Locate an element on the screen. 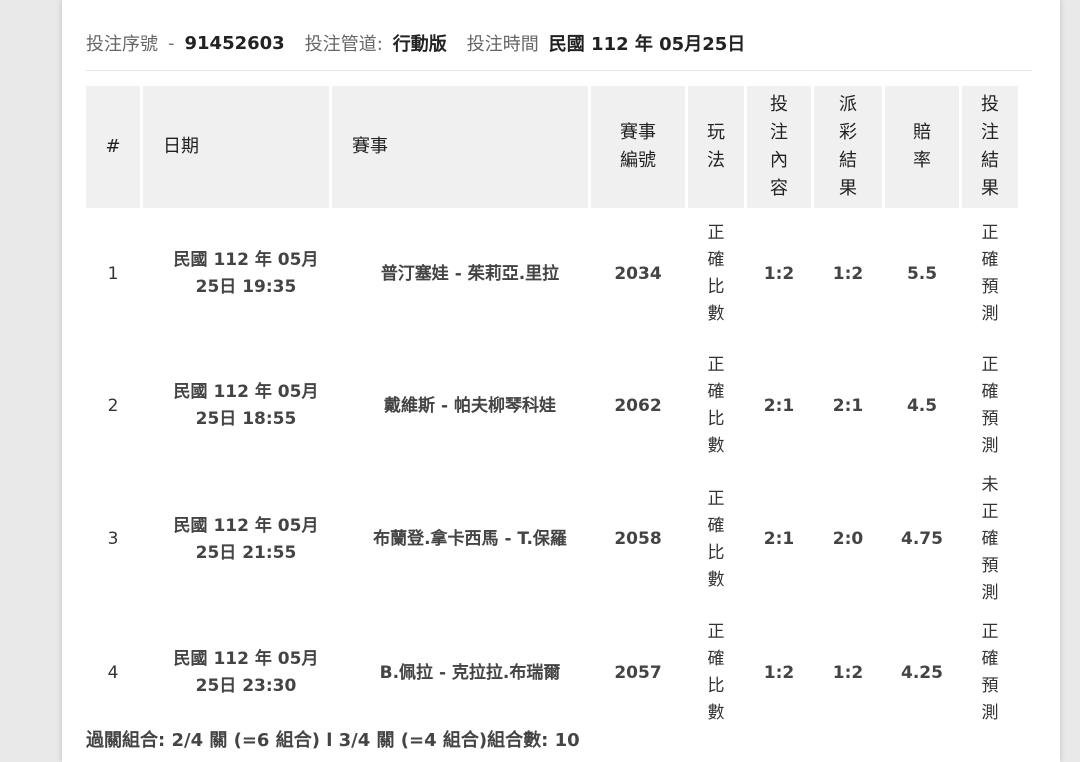 The image size is (1080, 762). row-payout-result: 2:0 is located at coordinates (848, 539).